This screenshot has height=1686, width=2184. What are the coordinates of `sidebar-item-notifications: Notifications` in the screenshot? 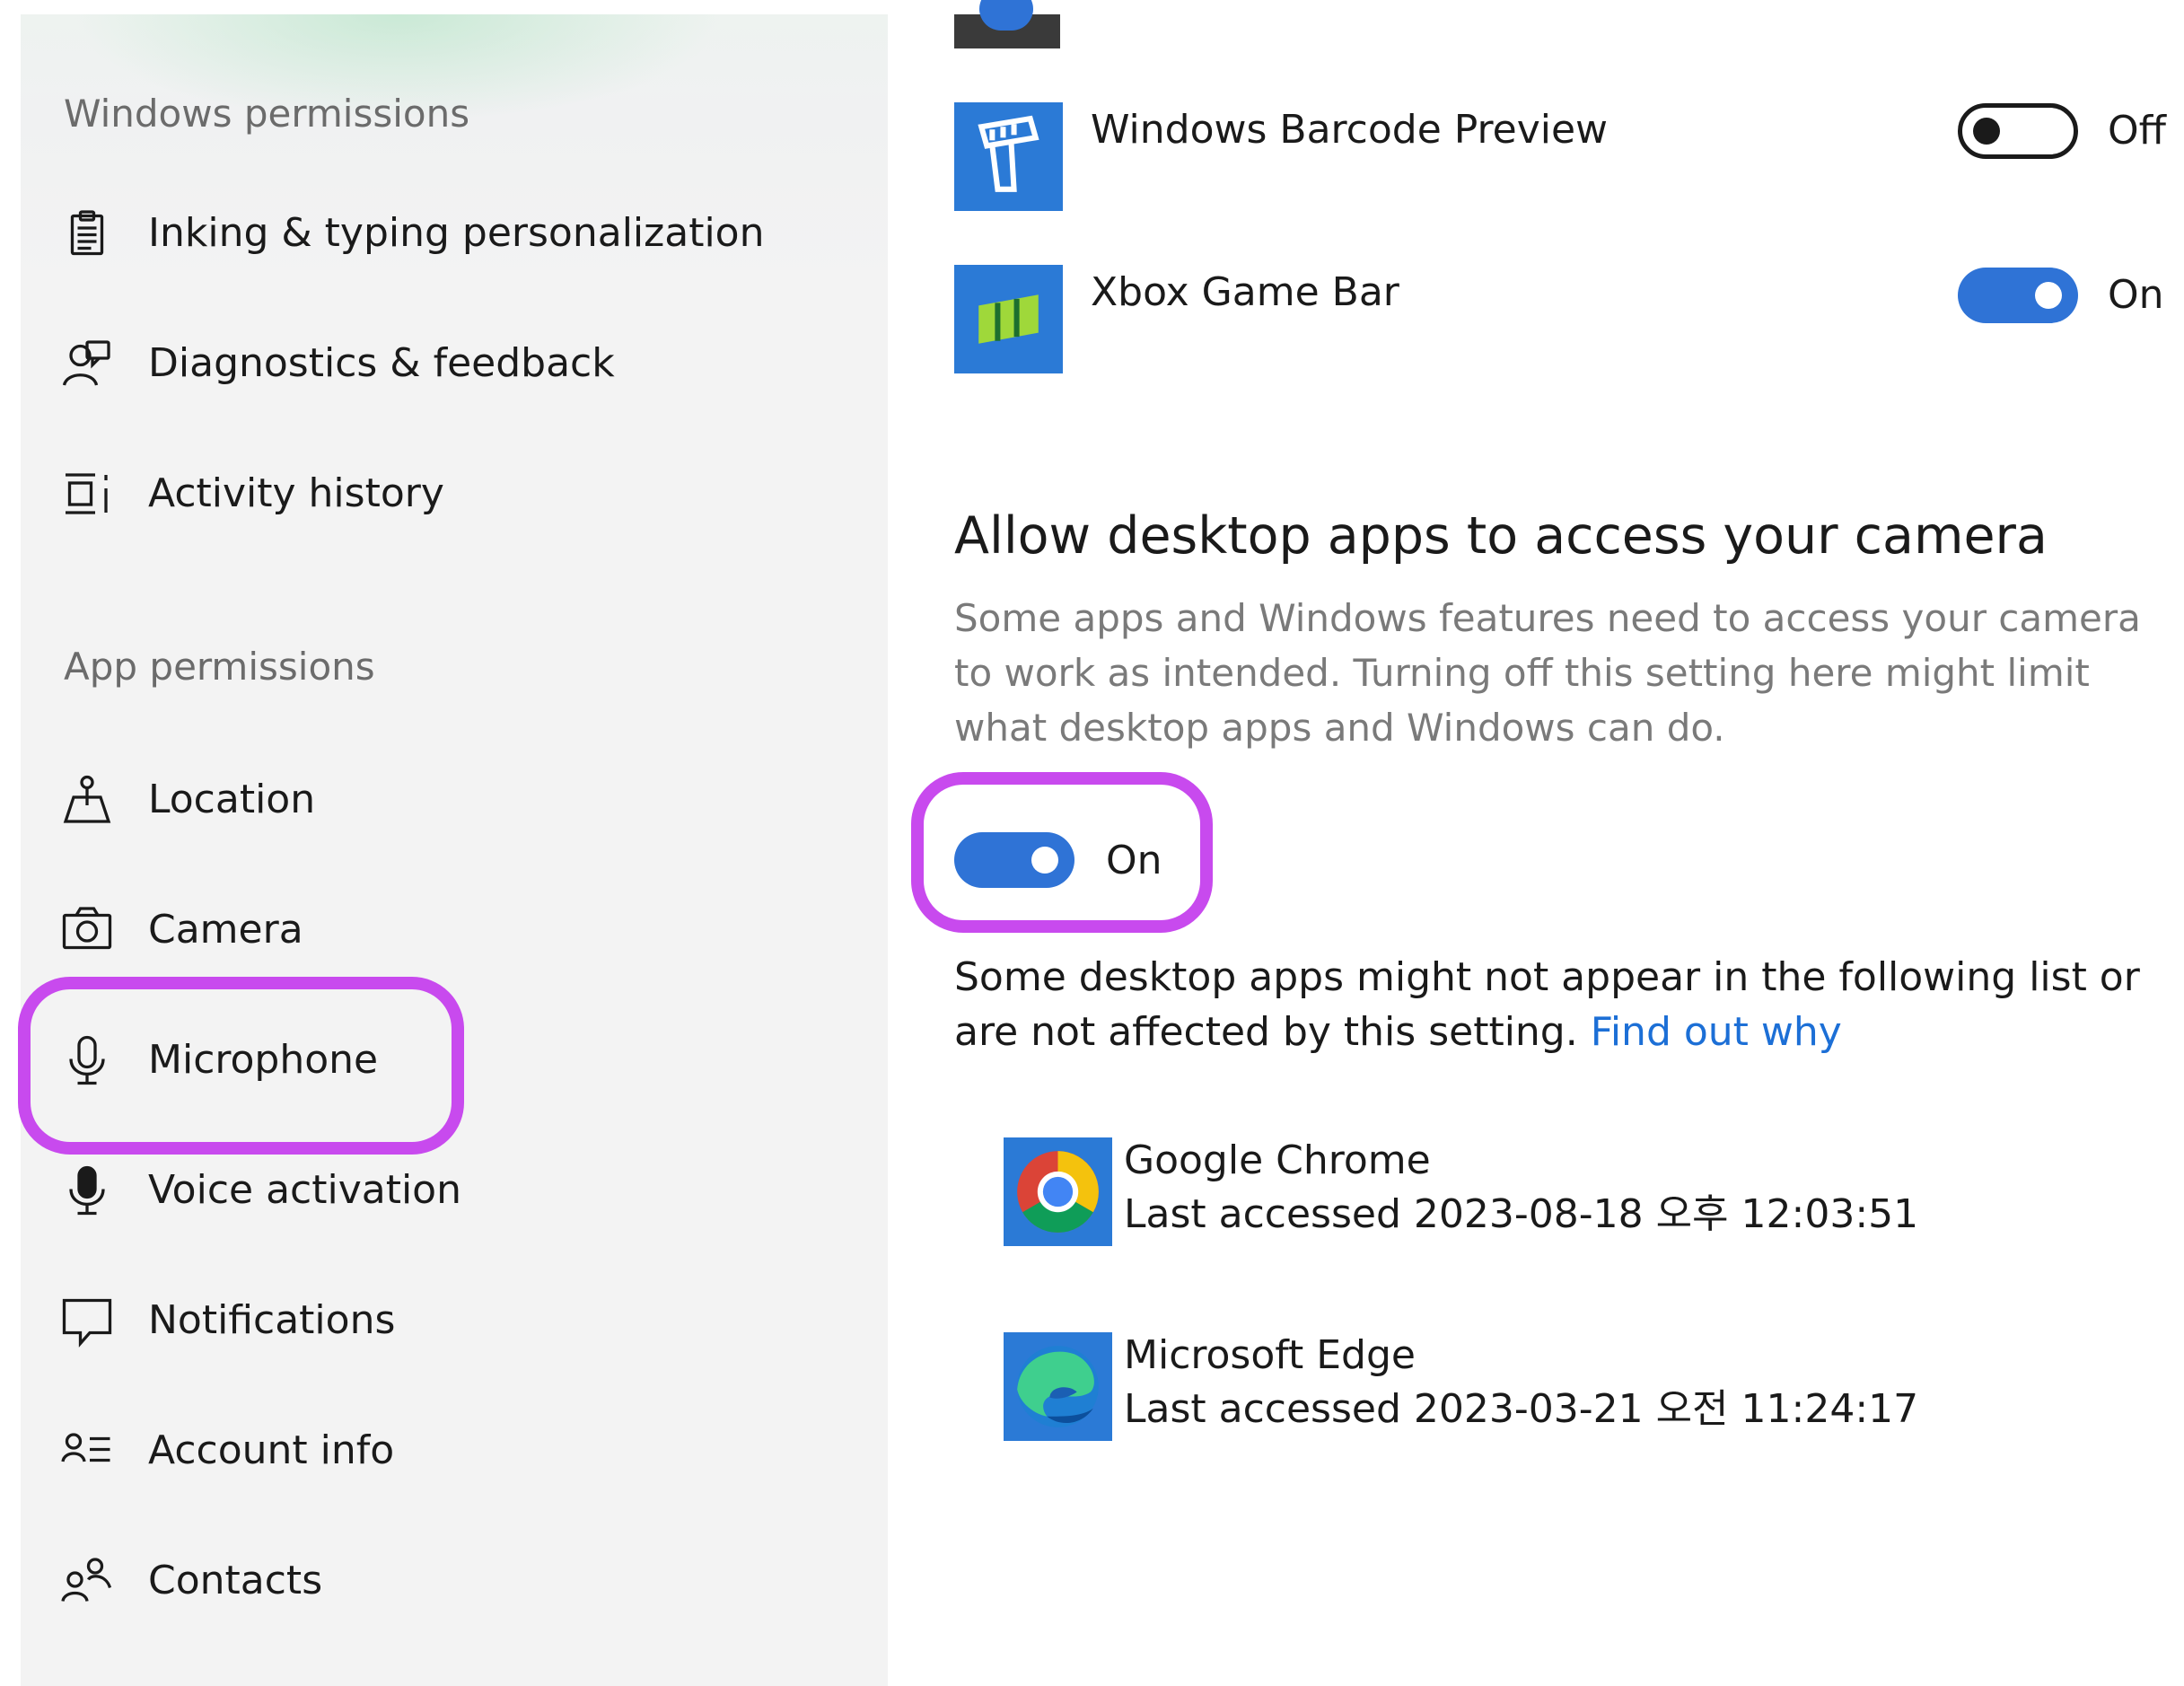 It's located at (455, 1320).